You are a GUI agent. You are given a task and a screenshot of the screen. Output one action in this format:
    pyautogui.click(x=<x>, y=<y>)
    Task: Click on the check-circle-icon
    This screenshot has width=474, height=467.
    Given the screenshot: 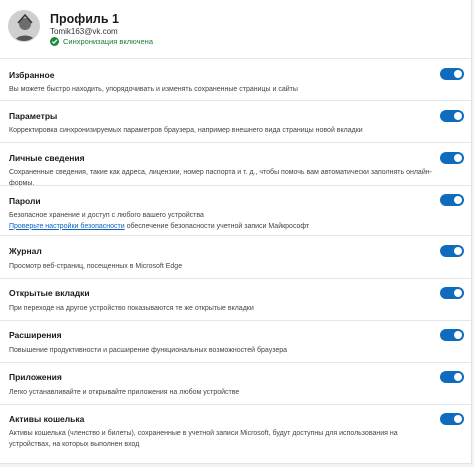 What is the action you would take?
    pyautogui.click(x=54, y=41)
    